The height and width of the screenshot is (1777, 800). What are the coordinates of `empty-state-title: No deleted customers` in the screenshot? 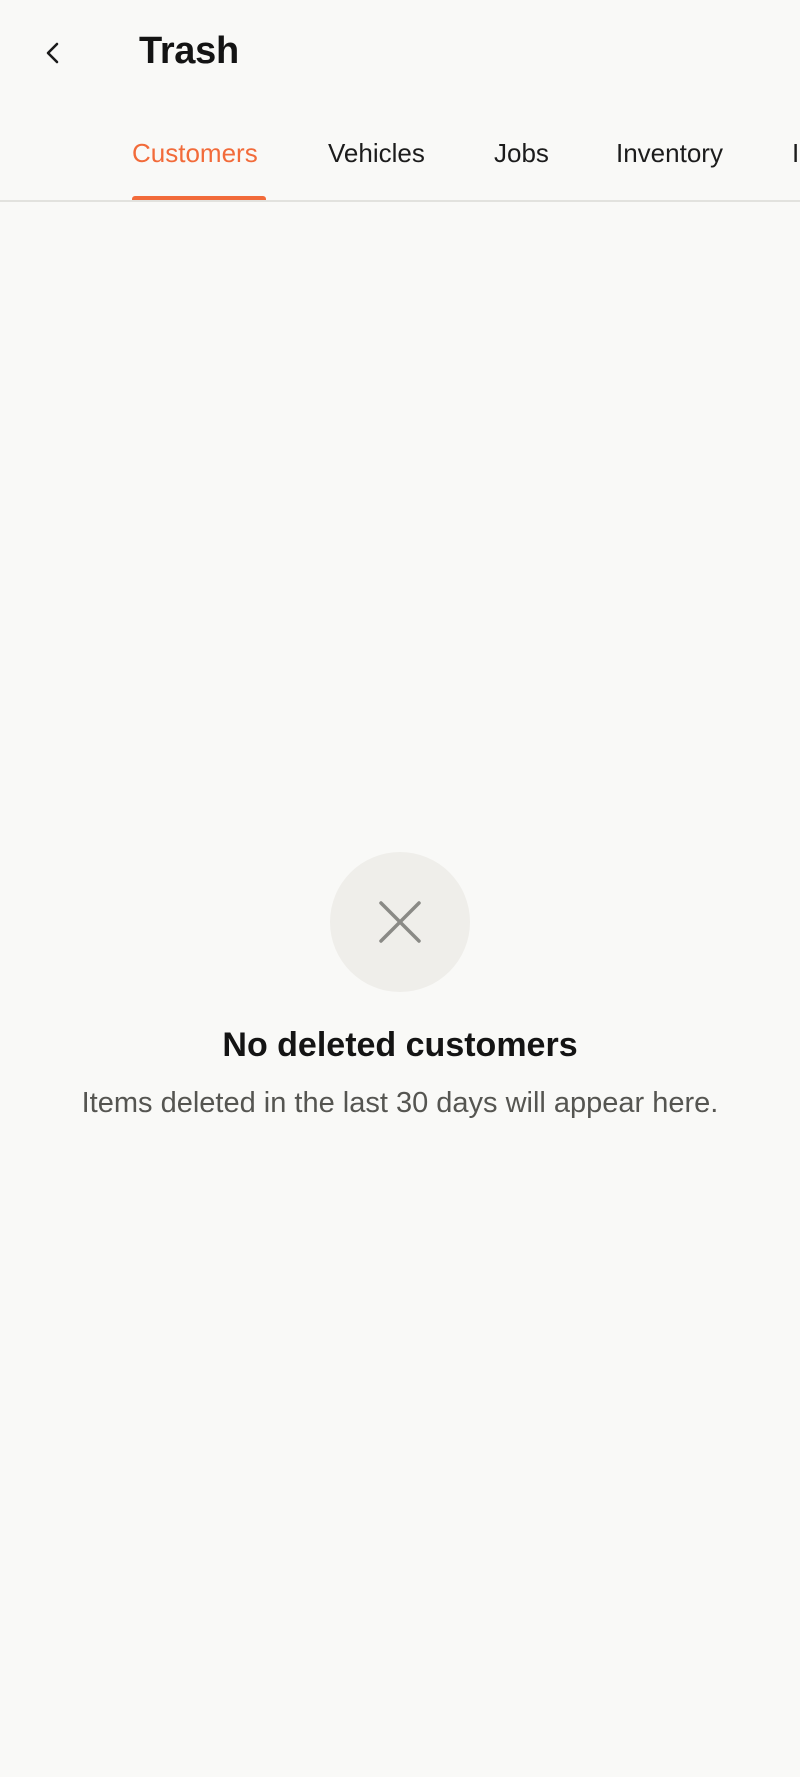 It's located at (400, 1045).